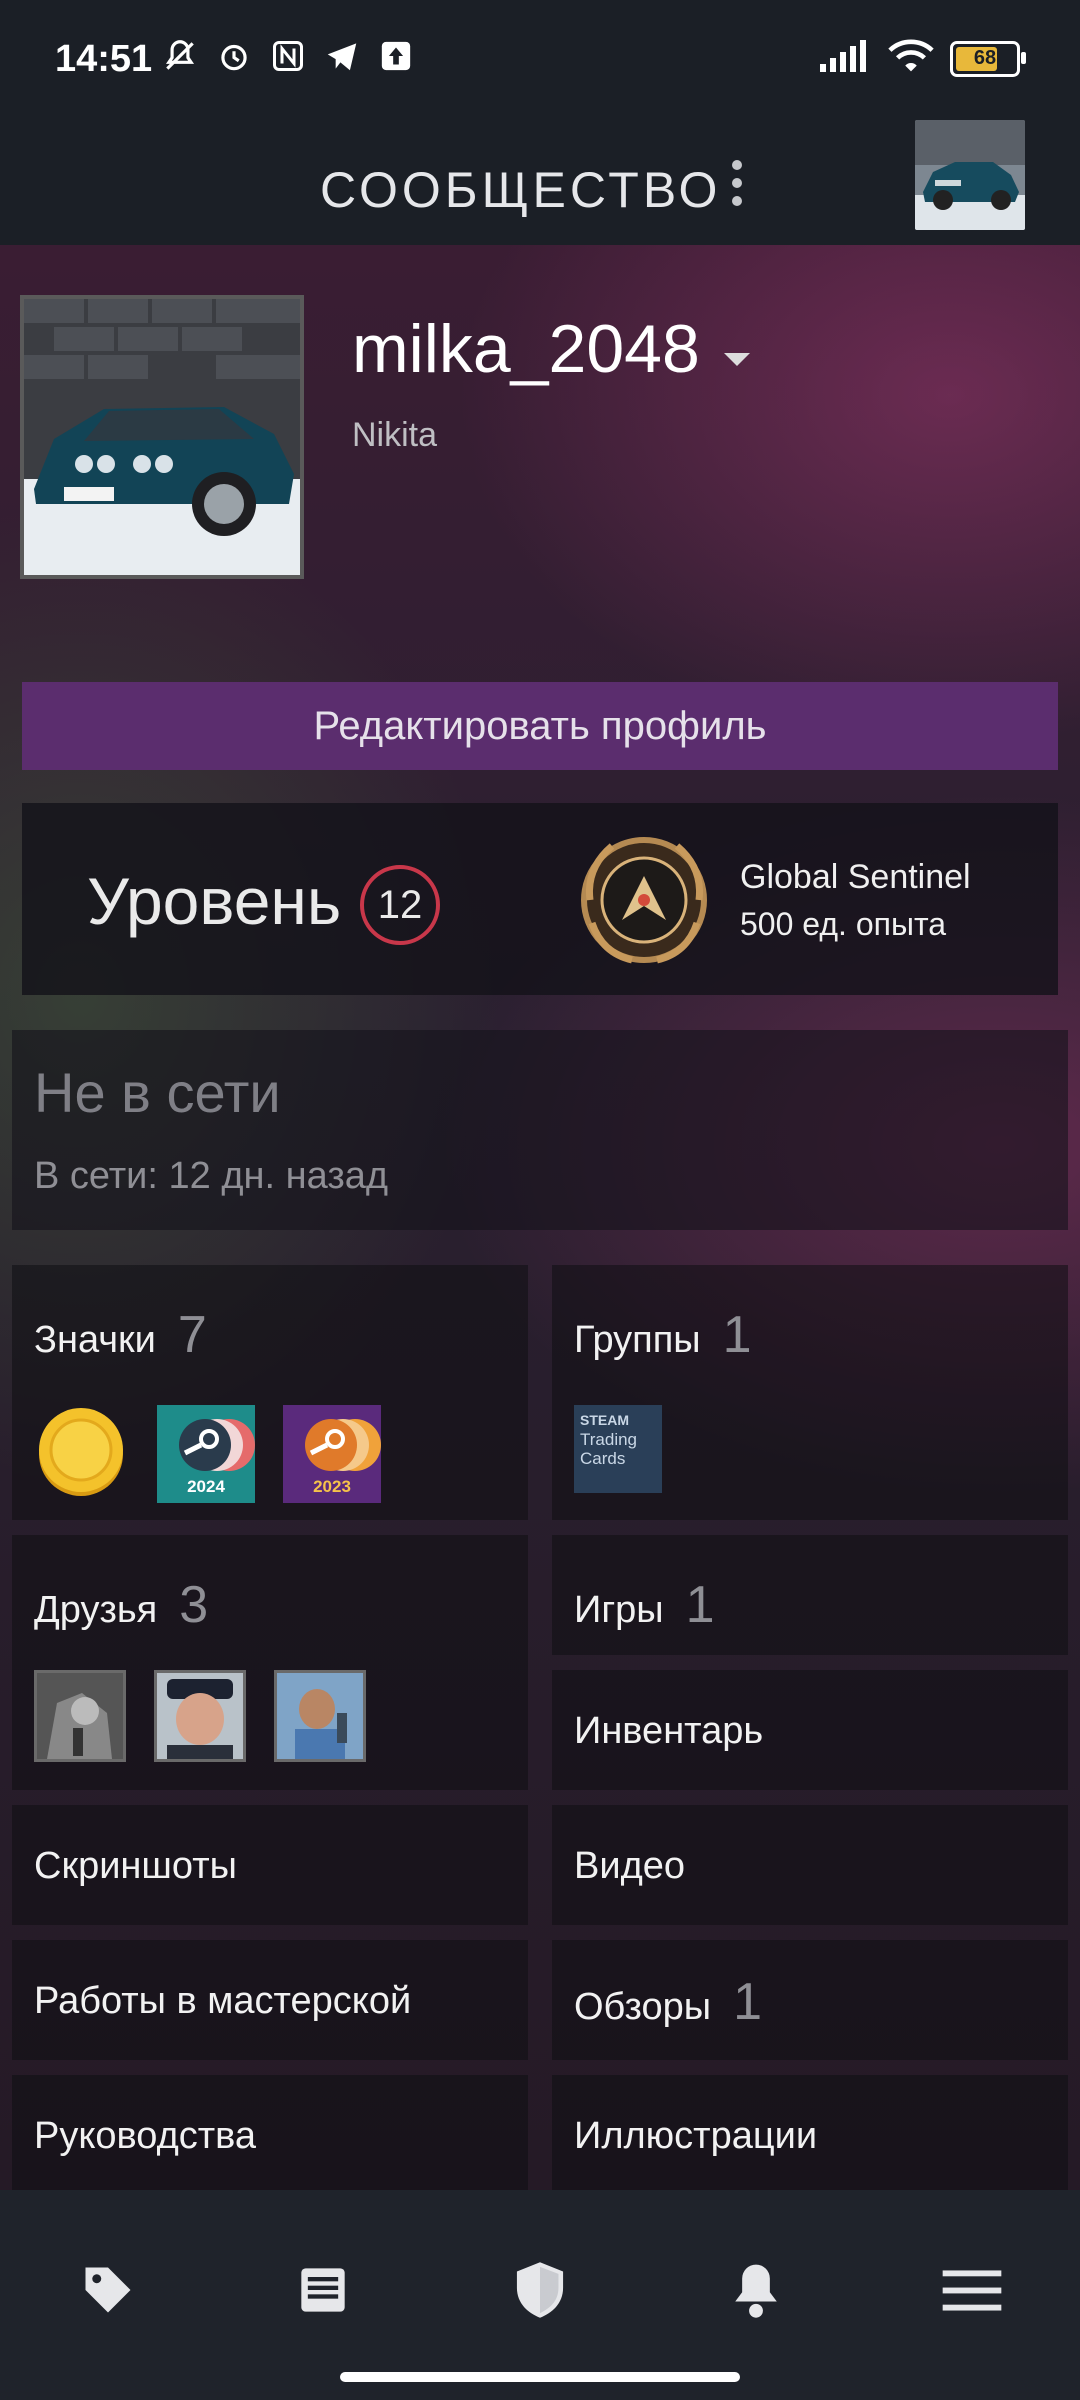 The width and height of the screenshot is (1080, 2400). I want to click on level-badge: 12, so click(400, 905).